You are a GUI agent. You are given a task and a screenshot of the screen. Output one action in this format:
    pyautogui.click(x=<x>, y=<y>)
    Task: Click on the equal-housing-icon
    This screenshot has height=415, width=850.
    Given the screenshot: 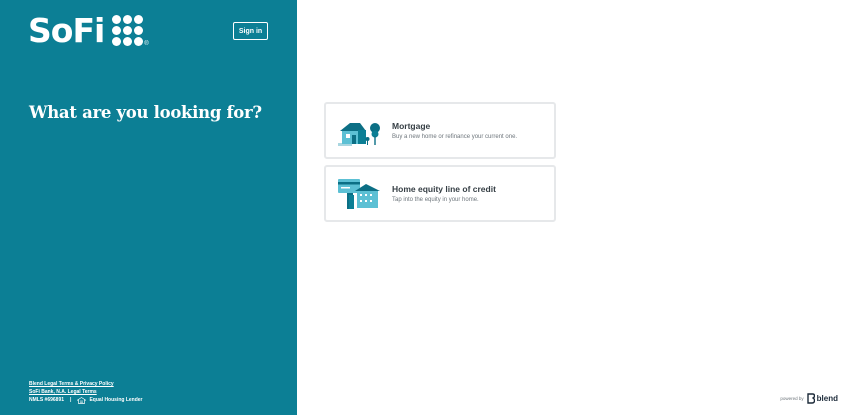 What is the action you would take?
    pyautogui.click(x=82, y=400)
    